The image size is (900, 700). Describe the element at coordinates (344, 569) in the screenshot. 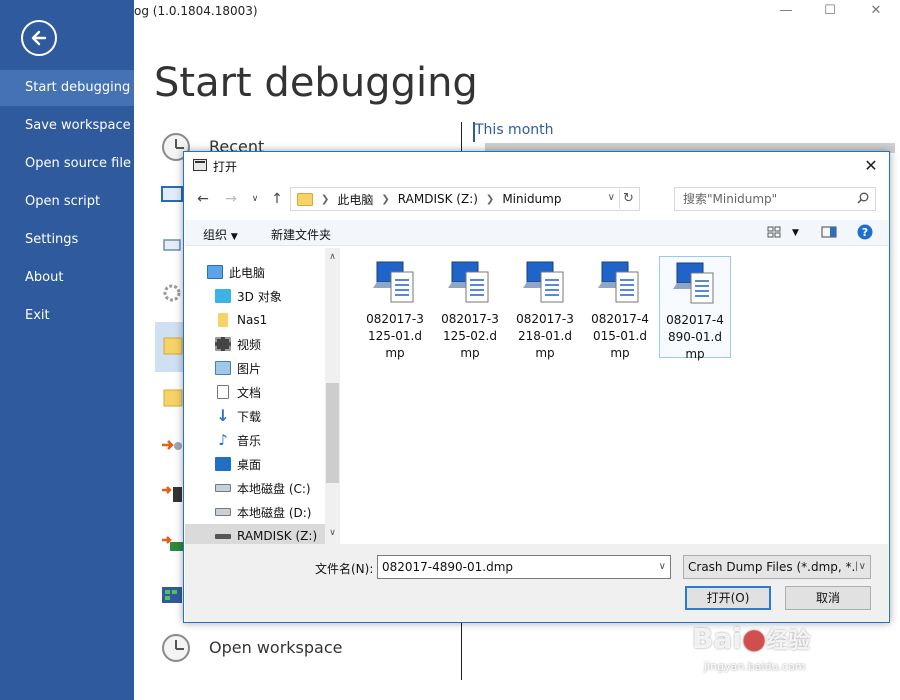

I see `filename-label: 文件名(N):` at that location.